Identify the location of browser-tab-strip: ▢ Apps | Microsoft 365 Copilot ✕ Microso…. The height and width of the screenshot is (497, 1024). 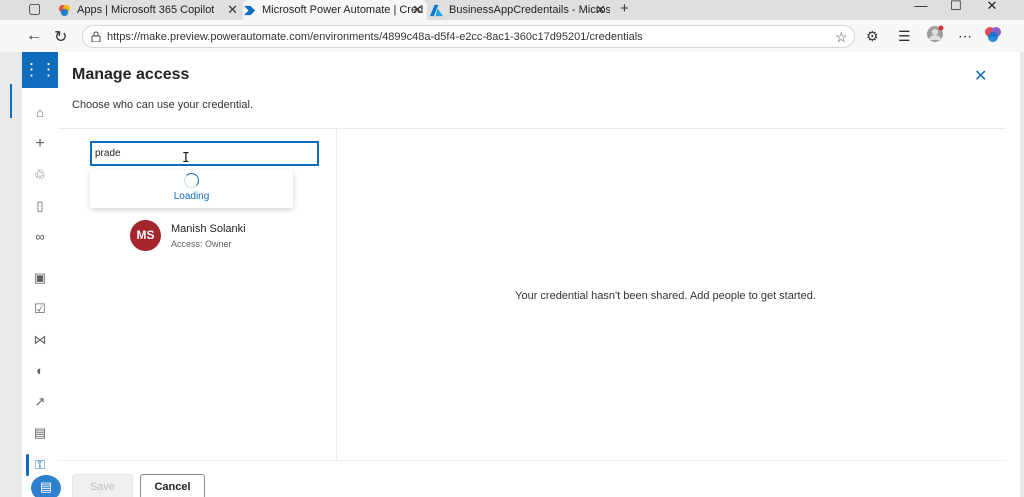
(512, 10).